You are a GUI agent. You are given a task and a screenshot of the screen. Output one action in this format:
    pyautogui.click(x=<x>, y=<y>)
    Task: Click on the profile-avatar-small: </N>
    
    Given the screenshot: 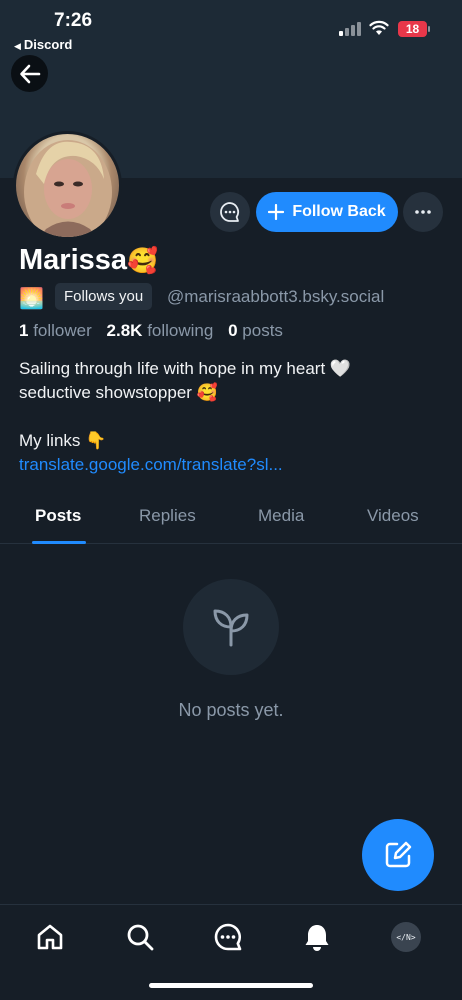 What is the action you would take?
    pyautogui.click(x=406, y=937)
    